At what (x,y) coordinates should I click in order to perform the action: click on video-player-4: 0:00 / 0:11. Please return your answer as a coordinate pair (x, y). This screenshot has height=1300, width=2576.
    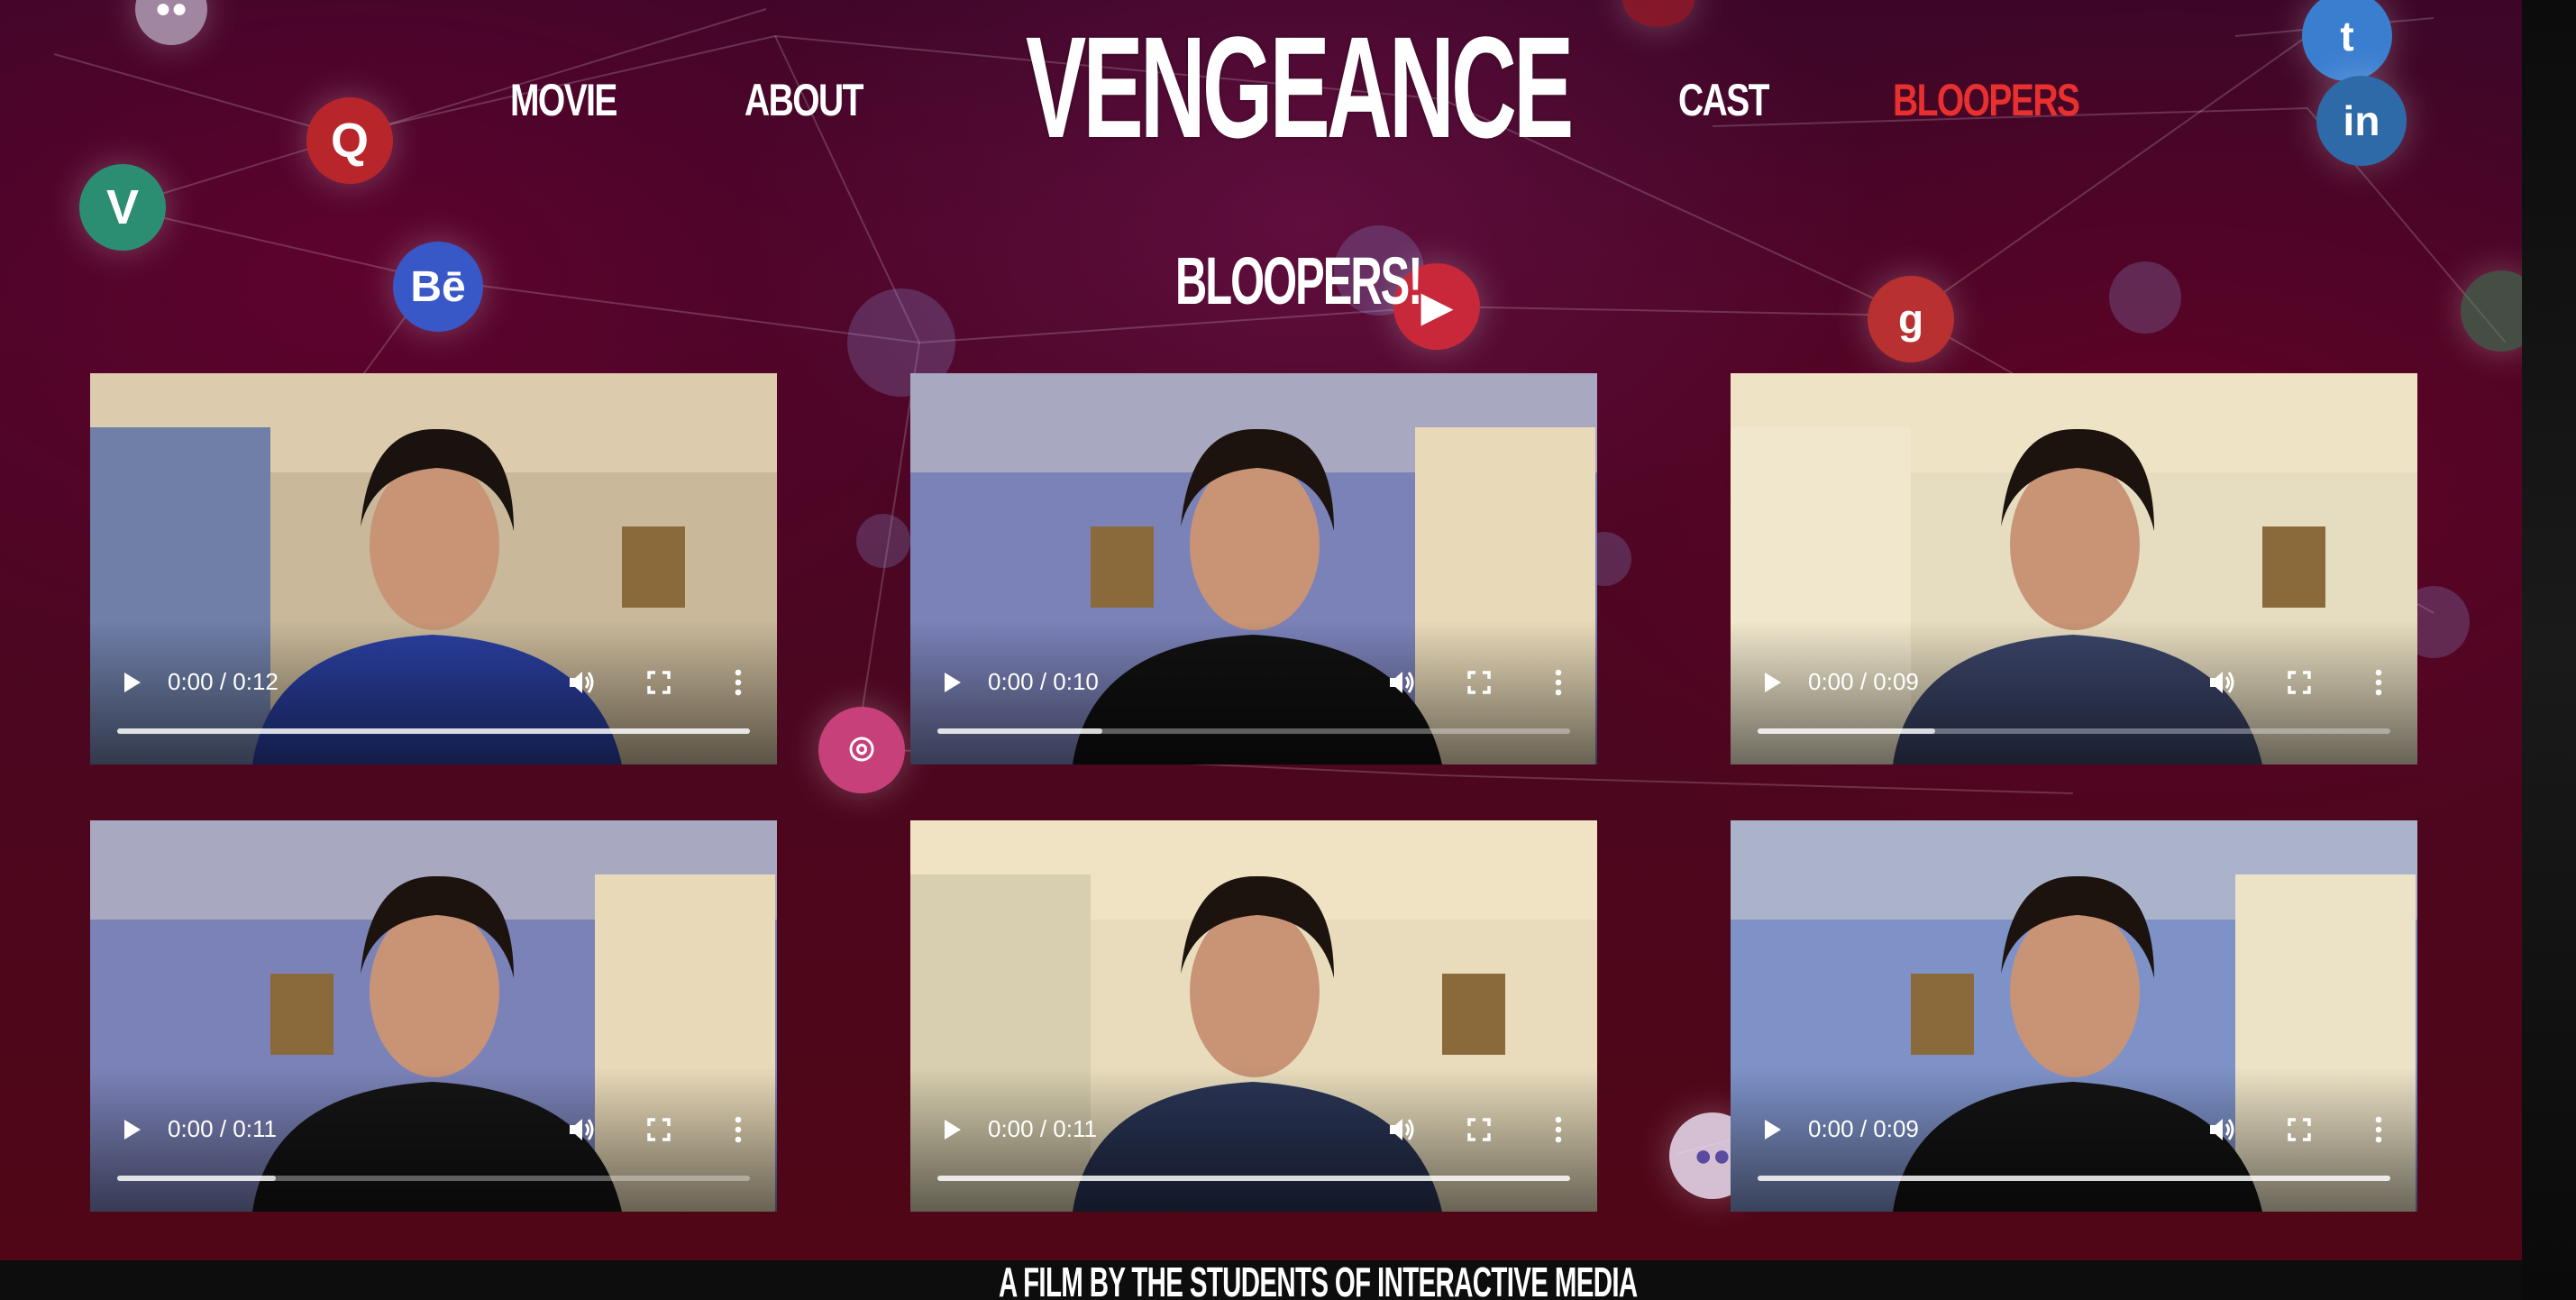
    Looking at the image, I should click on (433, 1016).